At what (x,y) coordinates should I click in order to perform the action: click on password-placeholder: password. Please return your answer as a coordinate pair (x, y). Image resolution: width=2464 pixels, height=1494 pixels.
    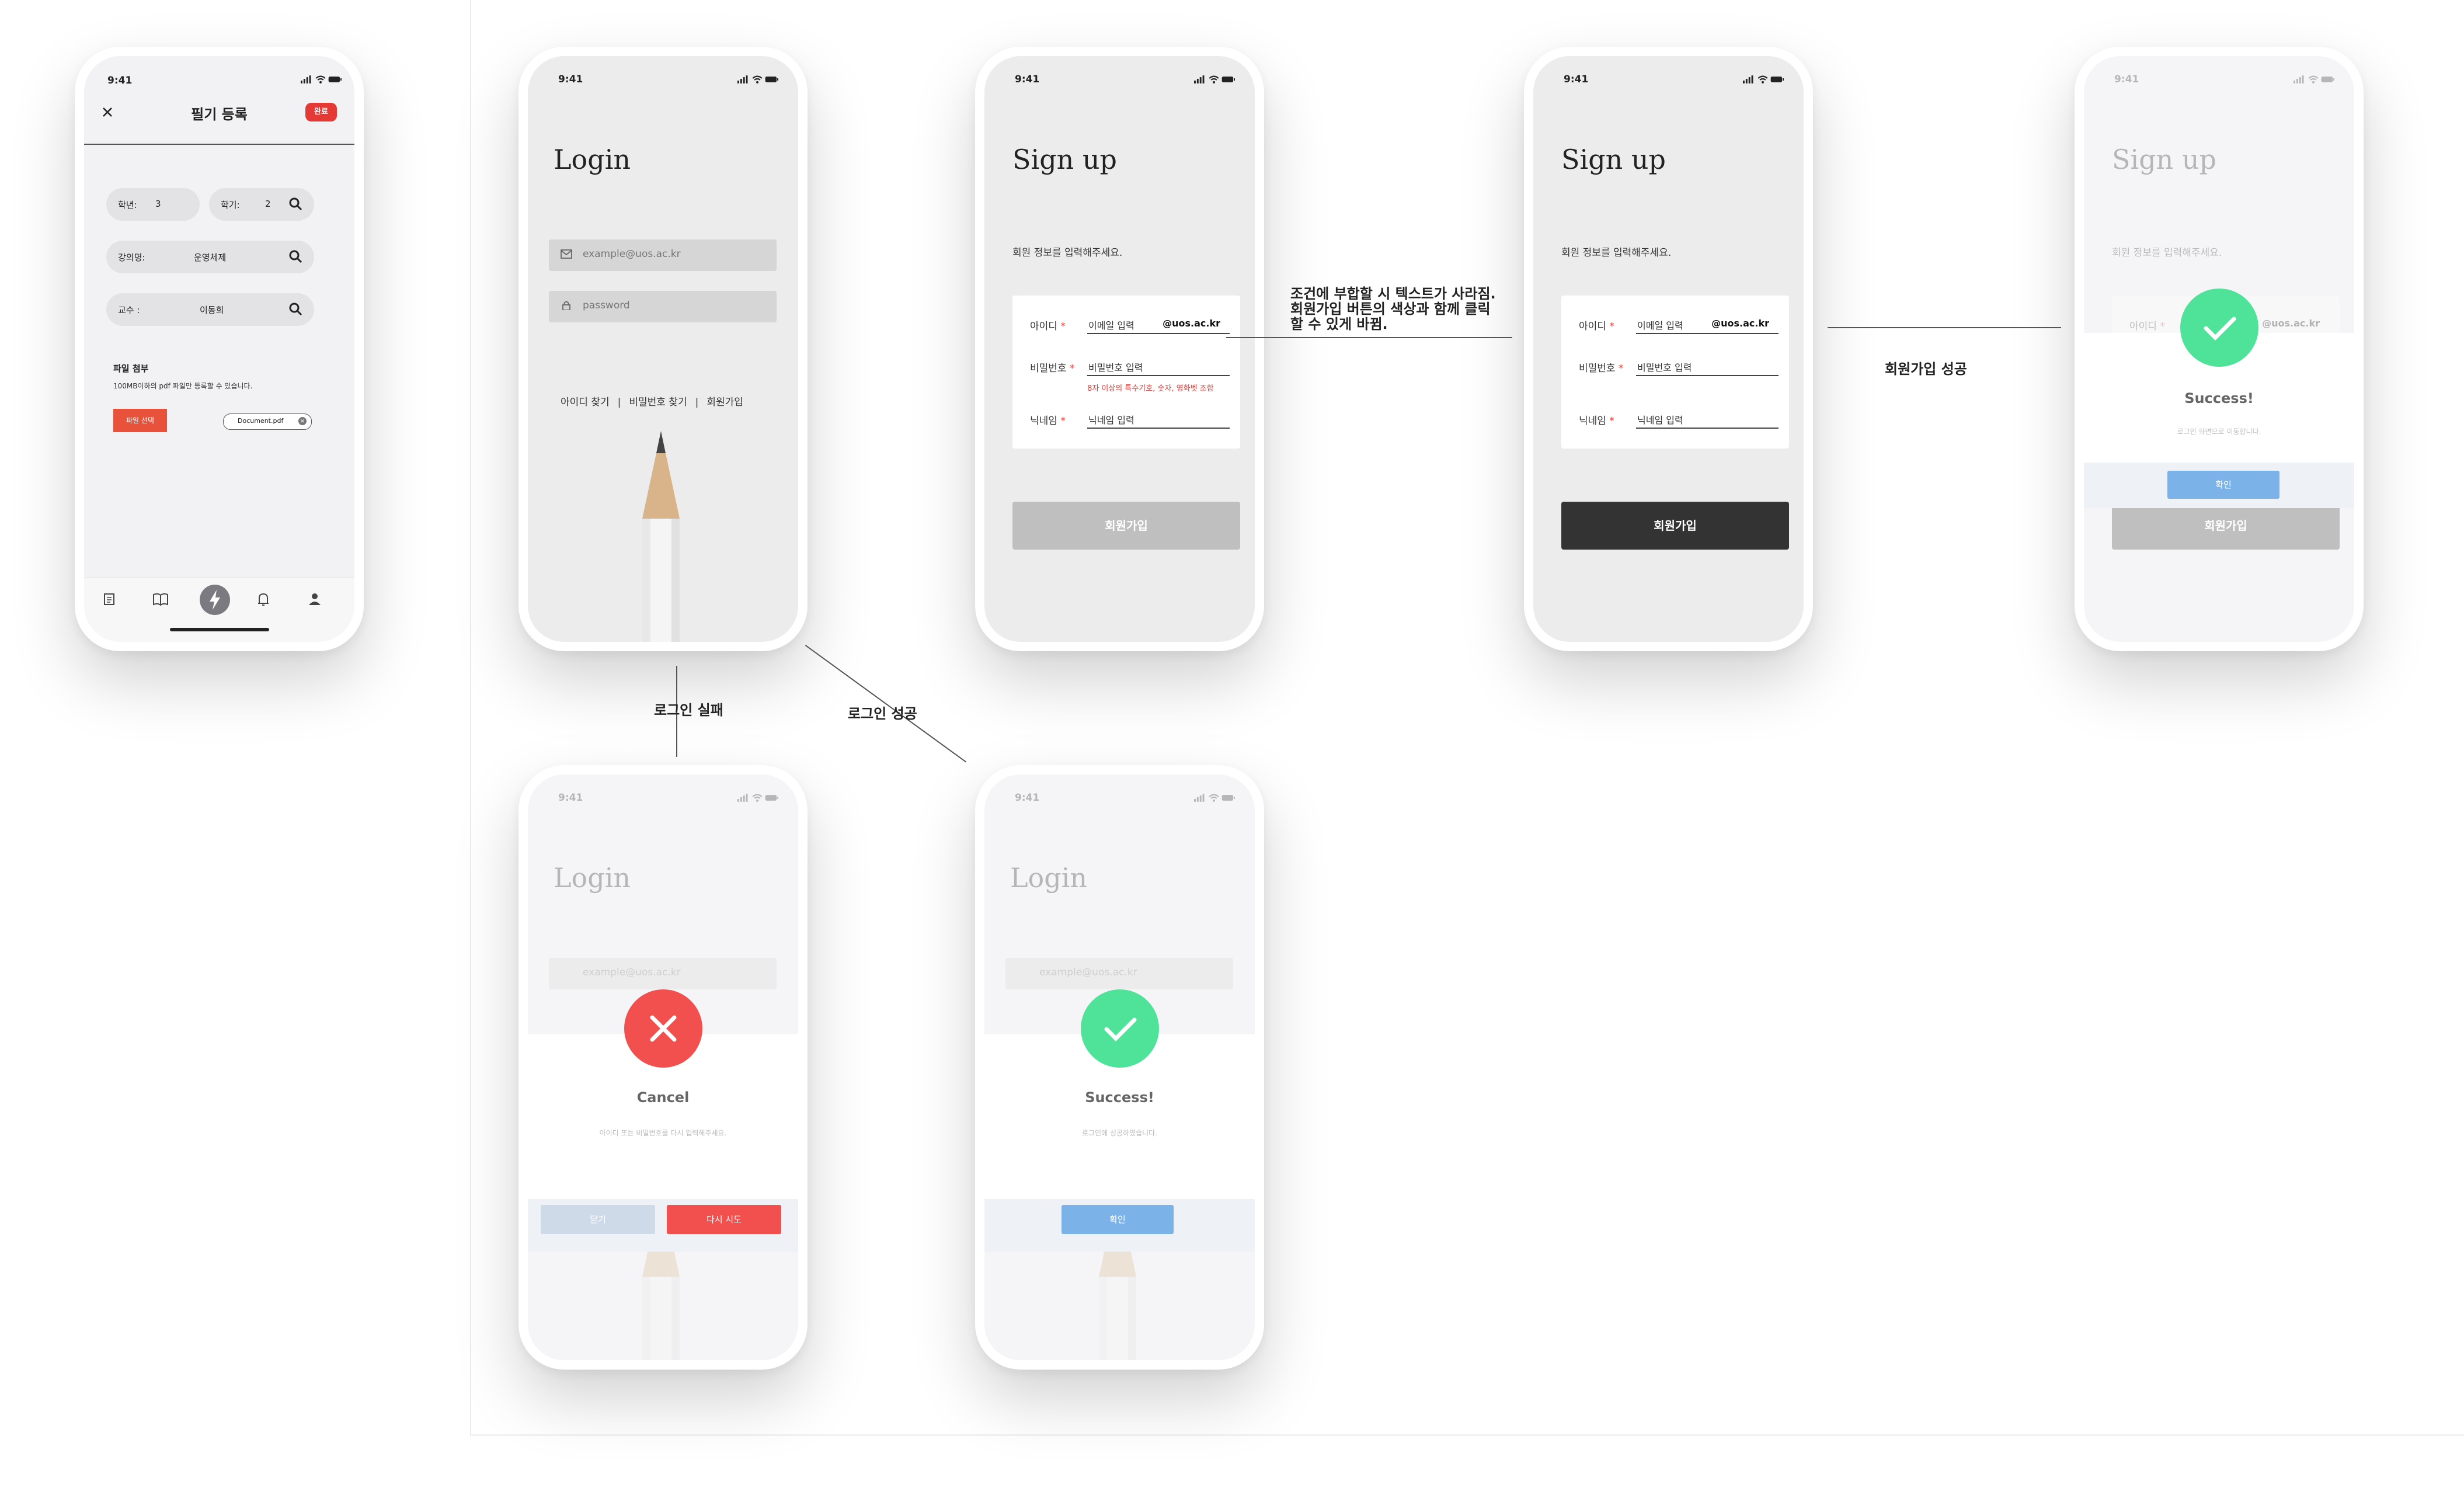
    Looking at the image, I should click on (606, 305).